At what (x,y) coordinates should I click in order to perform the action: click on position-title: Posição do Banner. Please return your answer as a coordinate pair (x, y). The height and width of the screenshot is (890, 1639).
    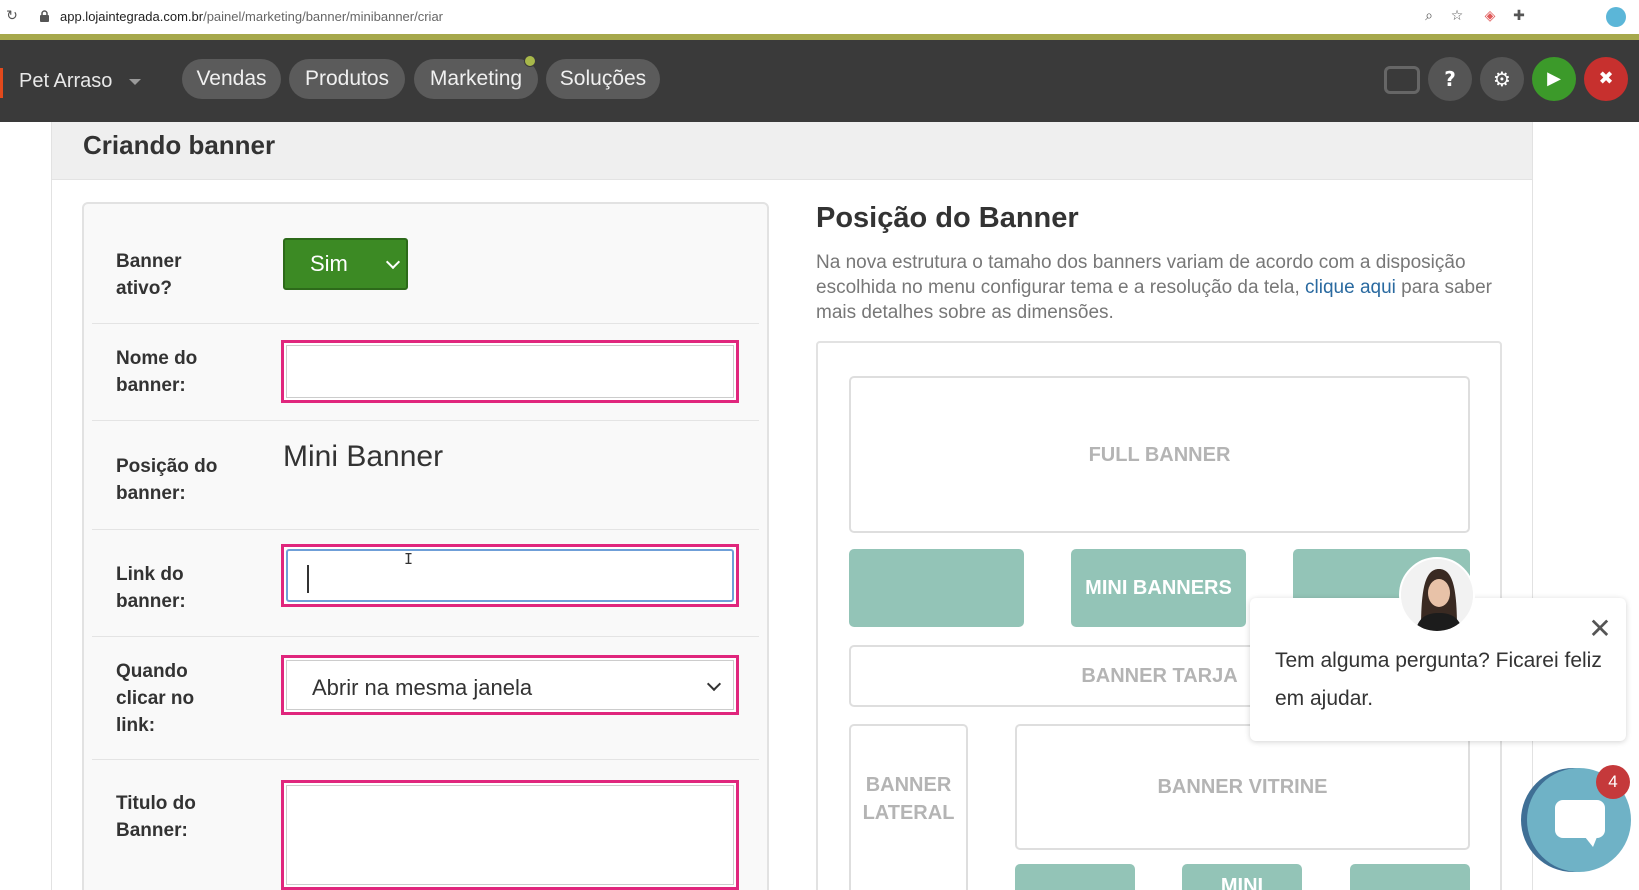
    Looking at the image, I should click on (947, 218).